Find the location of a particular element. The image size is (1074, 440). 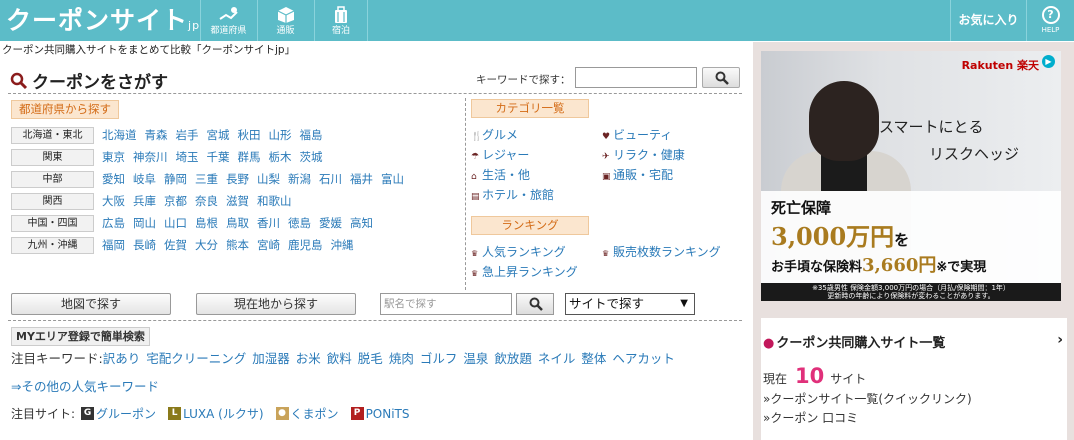

site-link-luxa: L LUXA (ルクサ) is located at coordinates (216, 413).